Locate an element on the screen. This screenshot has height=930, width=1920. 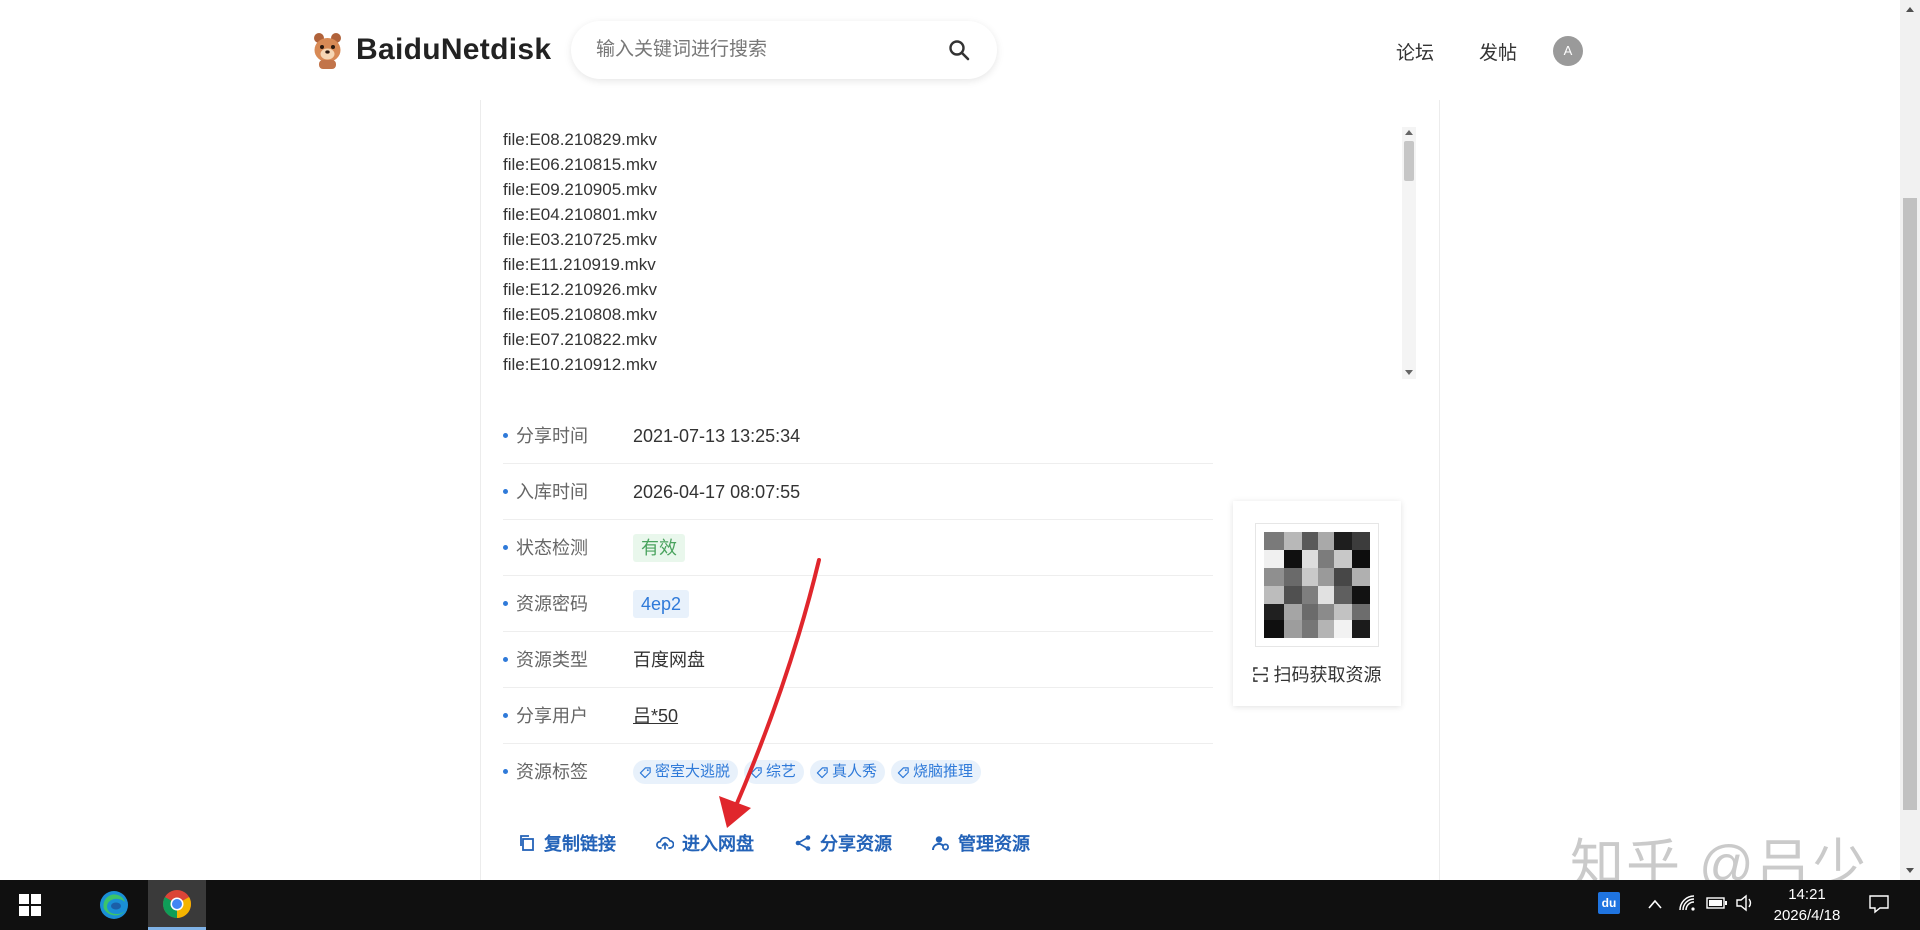
file-item: file:E04.210801.mkv is located at coordinates (580, 214).